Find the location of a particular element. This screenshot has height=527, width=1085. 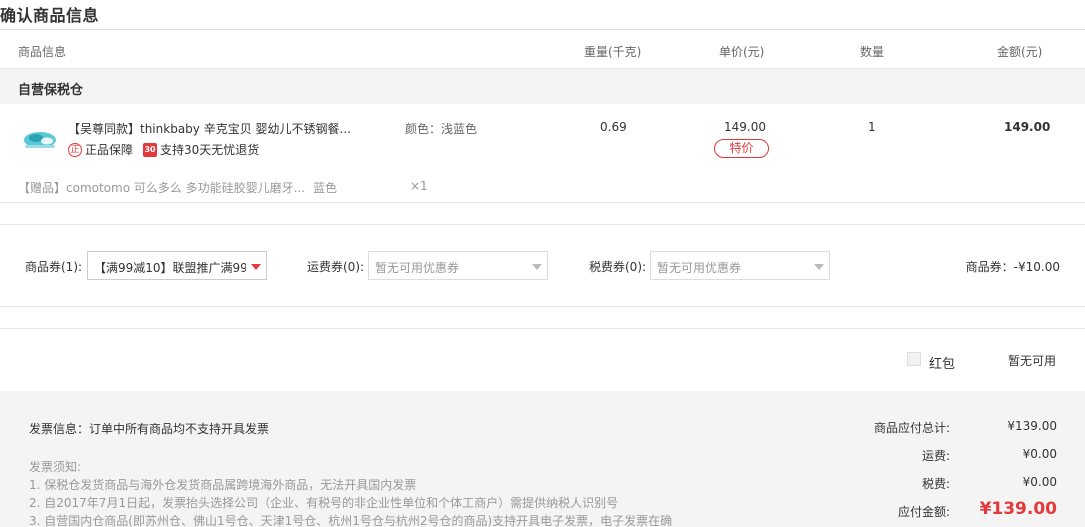

coupon-discount-summary: 商品券：-¥10.00 is located at coordinates (1012, 267).